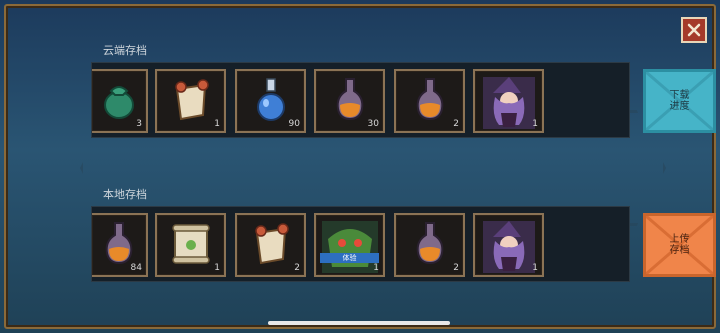  I want to click on cloud-item-slot: 2, so click(429, 101).